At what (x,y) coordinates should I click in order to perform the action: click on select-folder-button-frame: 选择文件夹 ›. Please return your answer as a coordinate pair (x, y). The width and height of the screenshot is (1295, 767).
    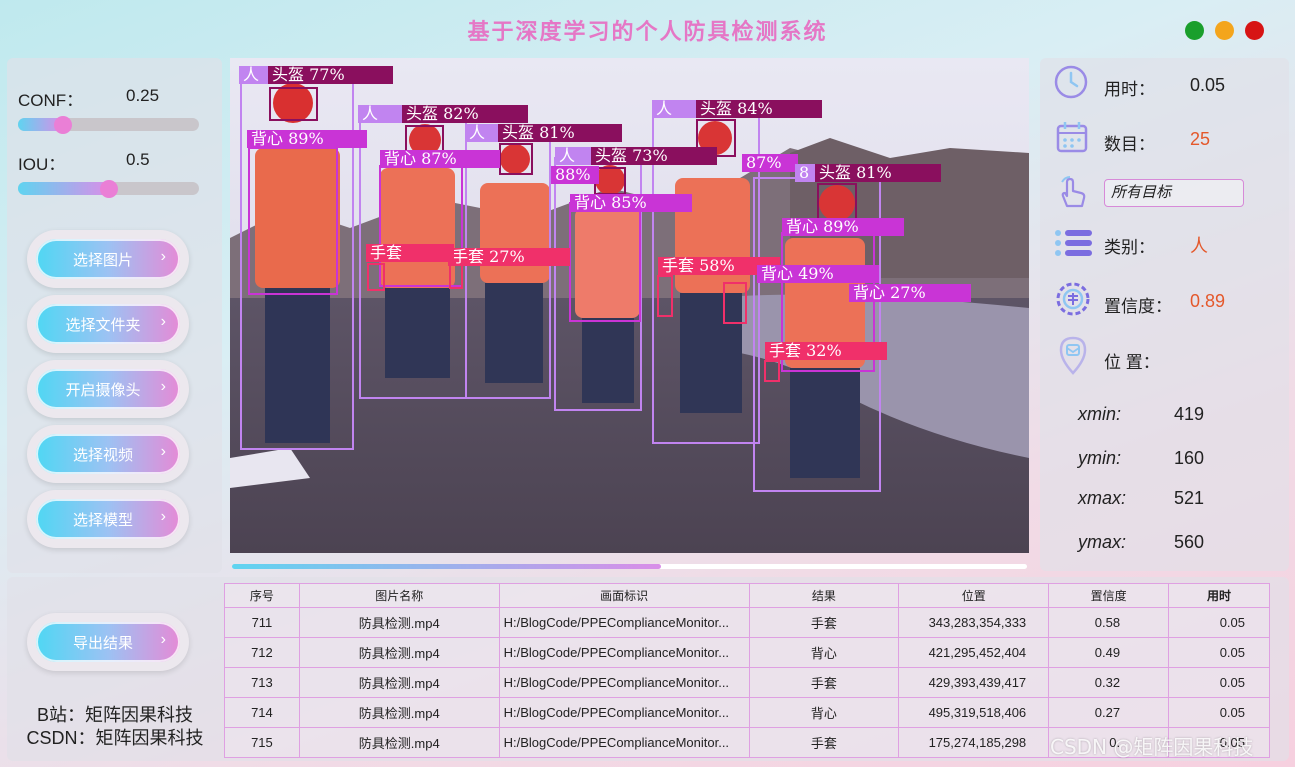
    Looking at the image, I should click on (108, 324).